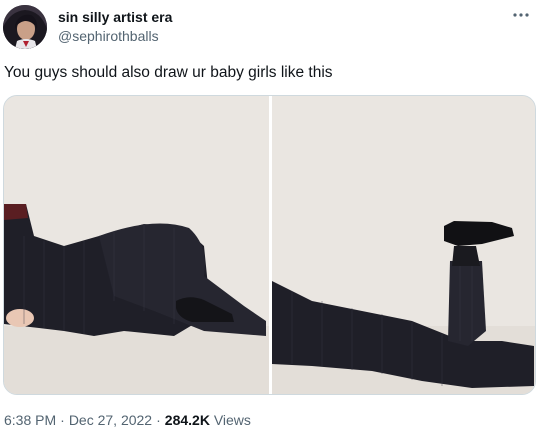 The height and width of the screenshot is (431, 540). Describe the element at coordinates (30, 420) in the screenshot. I see `tweet-time: 6:38 PM` at that location.